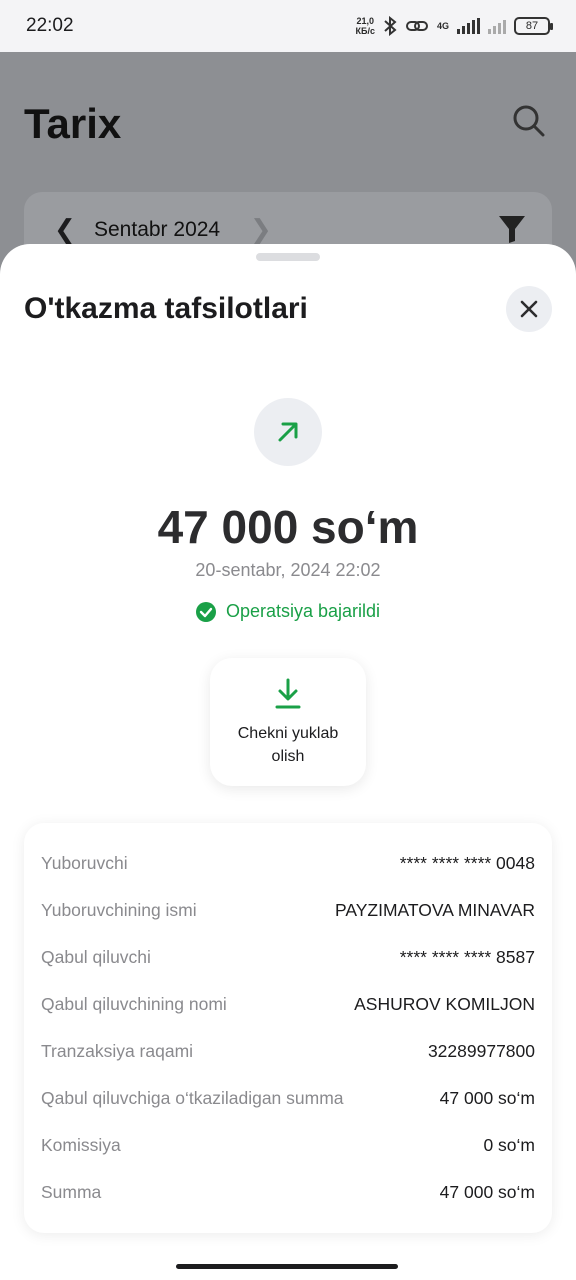  I want to click on search-icon, so click(529, 121).